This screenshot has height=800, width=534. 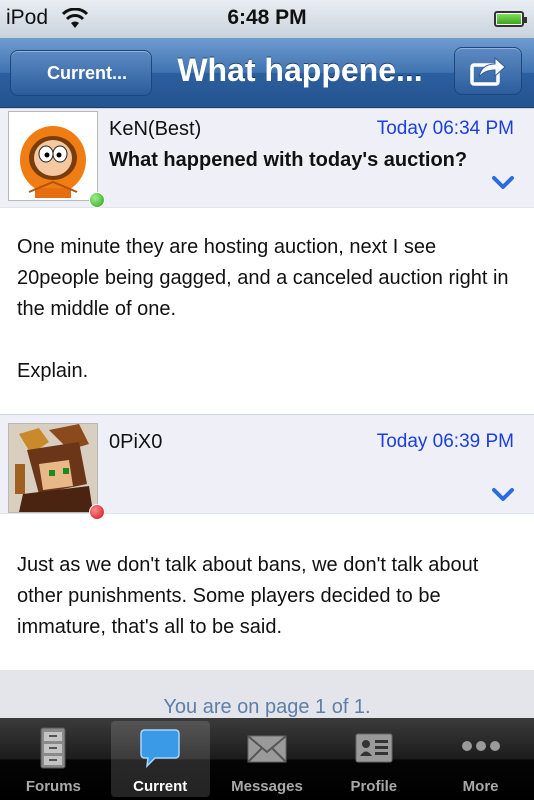 What do you see at coordinates (135, 442) in the screenshot?
I see `post-author: 0PiX0` at bounding box center [135, 442].